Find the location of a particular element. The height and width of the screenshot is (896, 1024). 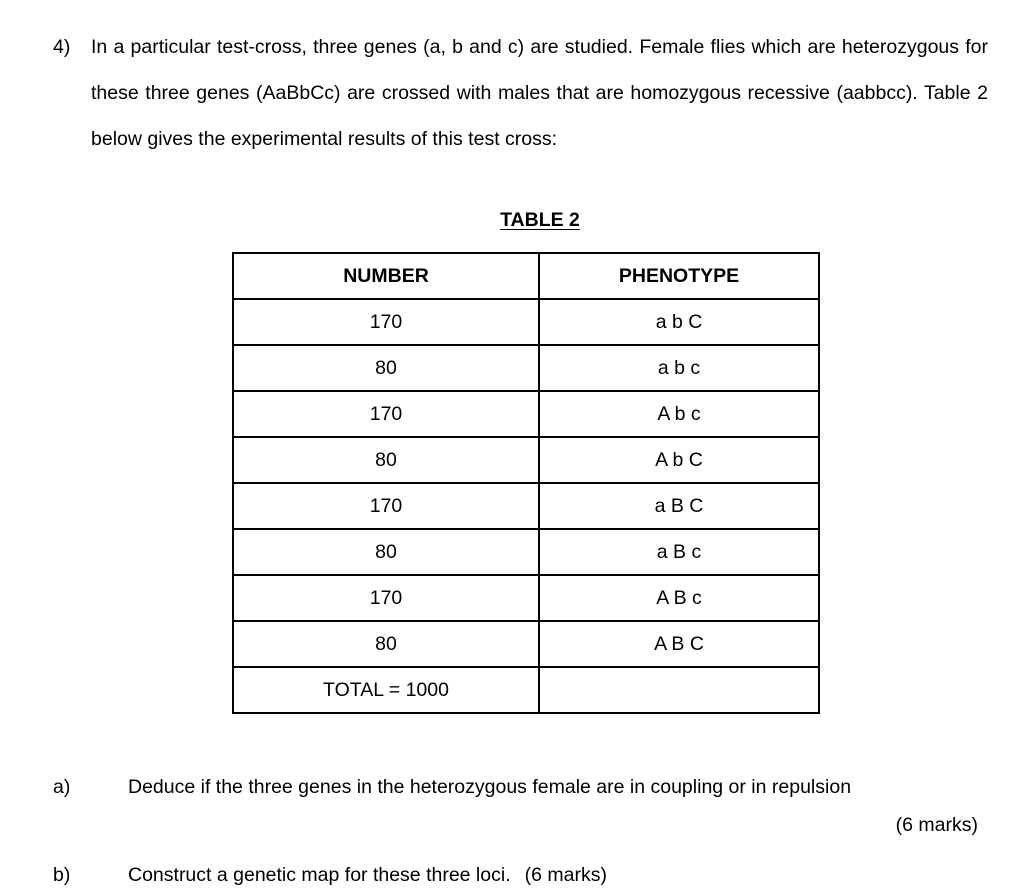

table-row: 170 A B c is located at coordinates (526, 598).